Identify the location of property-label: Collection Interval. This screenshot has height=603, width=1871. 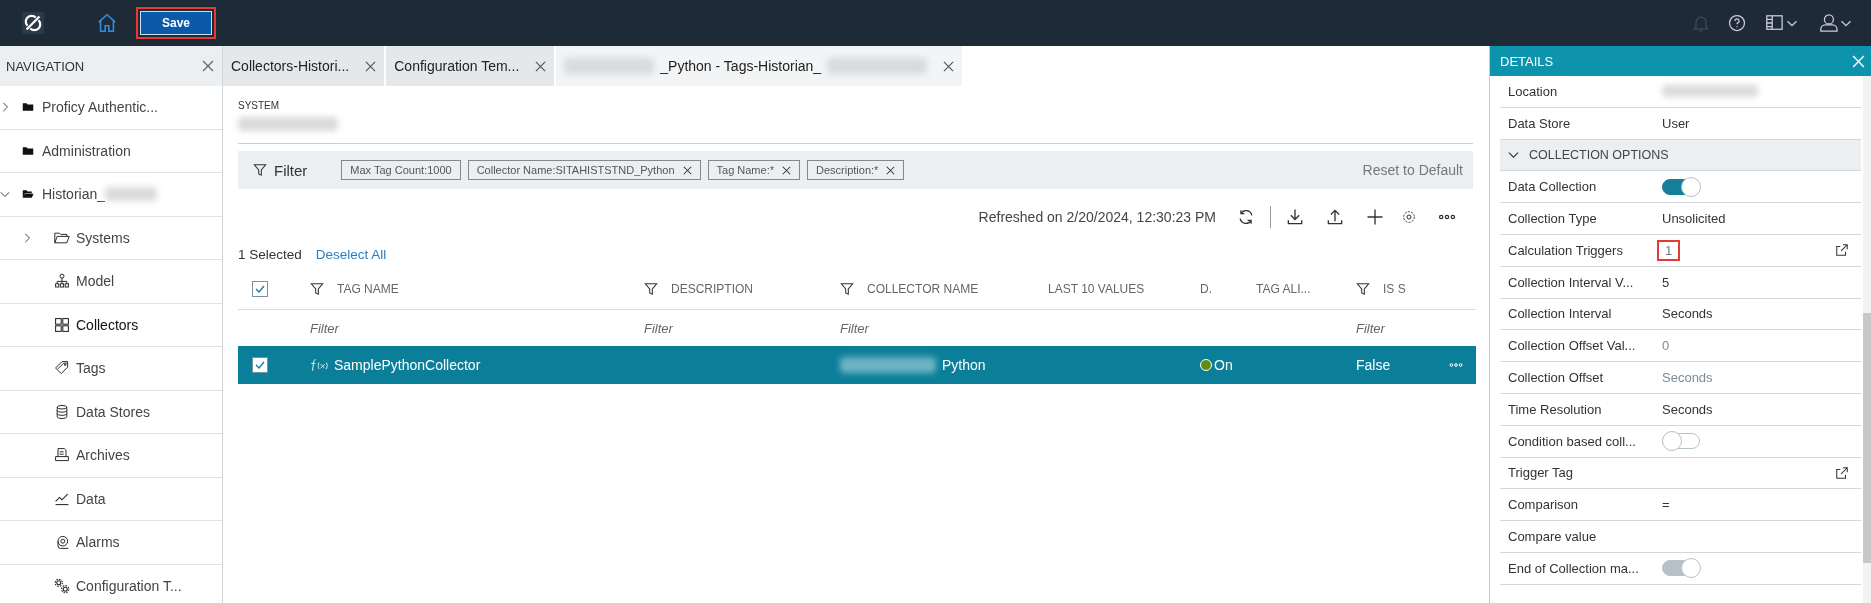
(1560, 314).